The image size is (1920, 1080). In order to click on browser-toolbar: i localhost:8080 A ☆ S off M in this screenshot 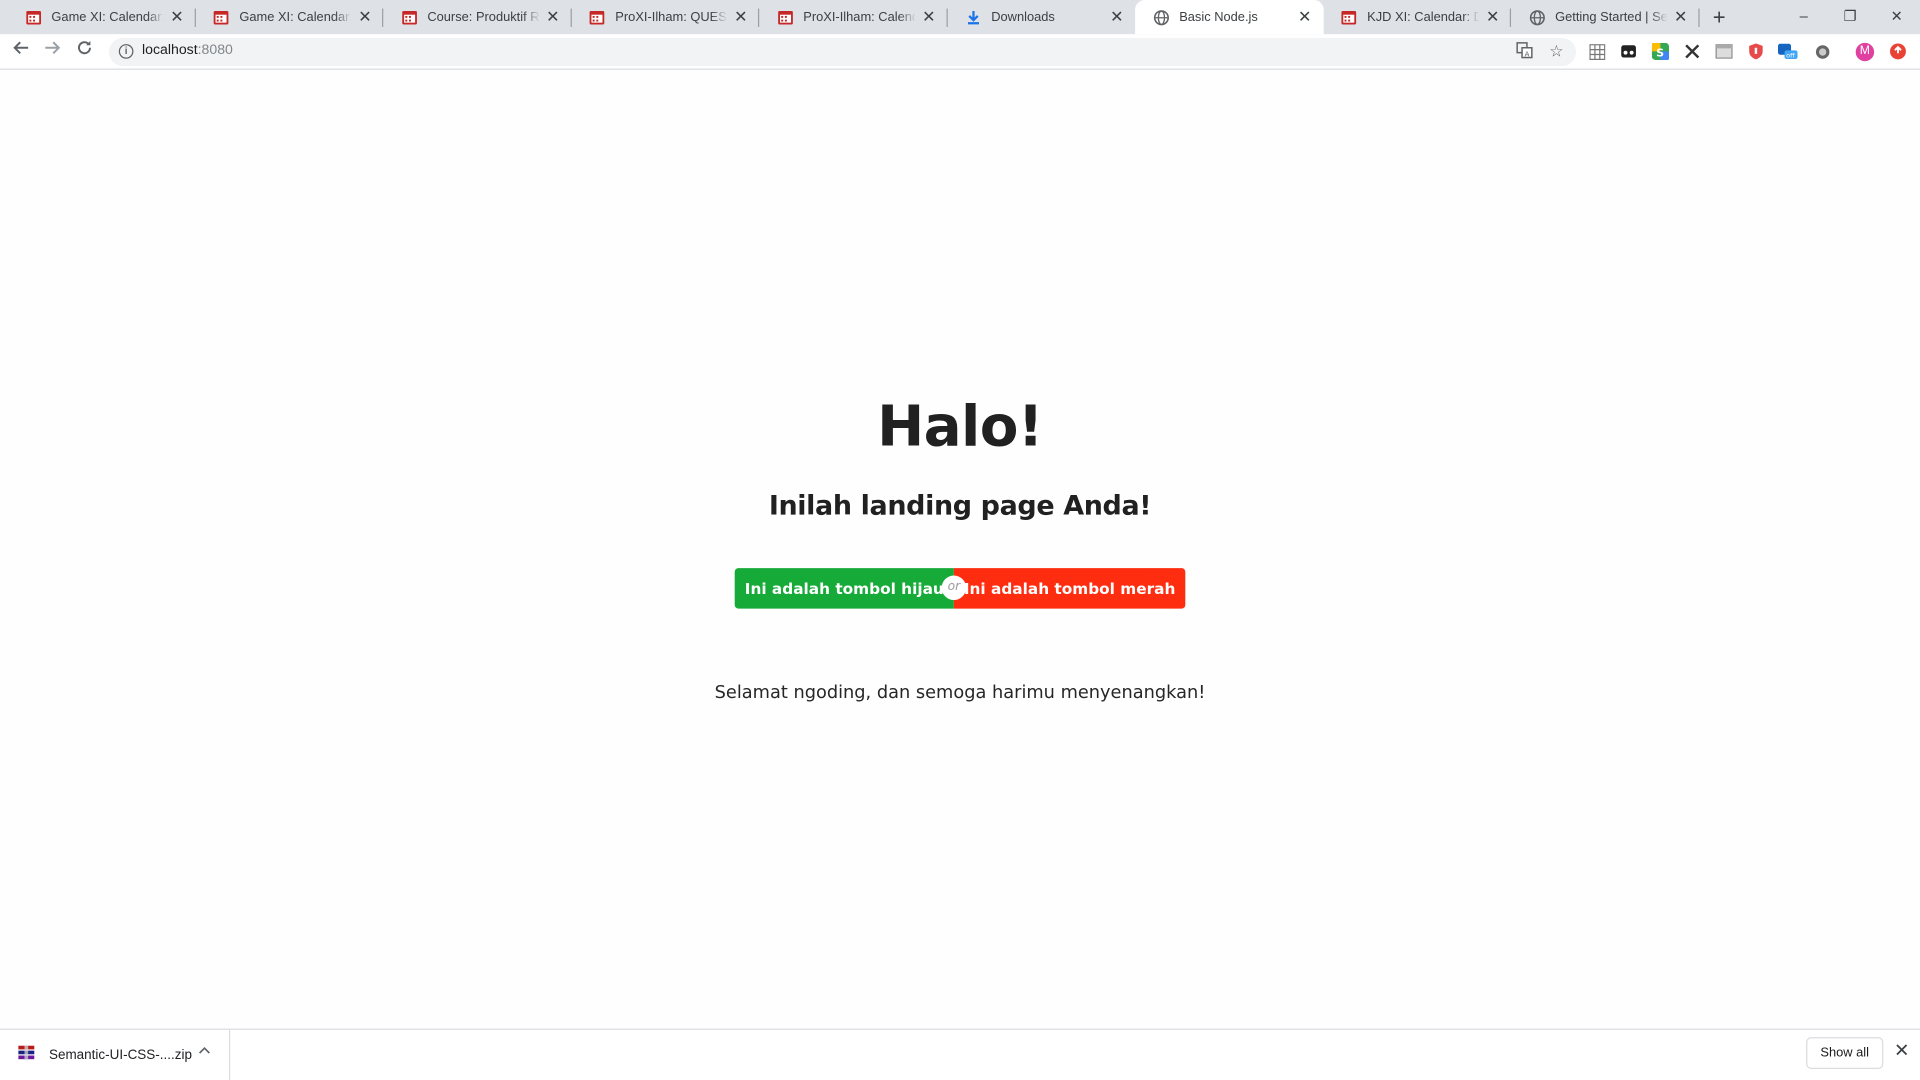, I will do `click(960, 52)`.